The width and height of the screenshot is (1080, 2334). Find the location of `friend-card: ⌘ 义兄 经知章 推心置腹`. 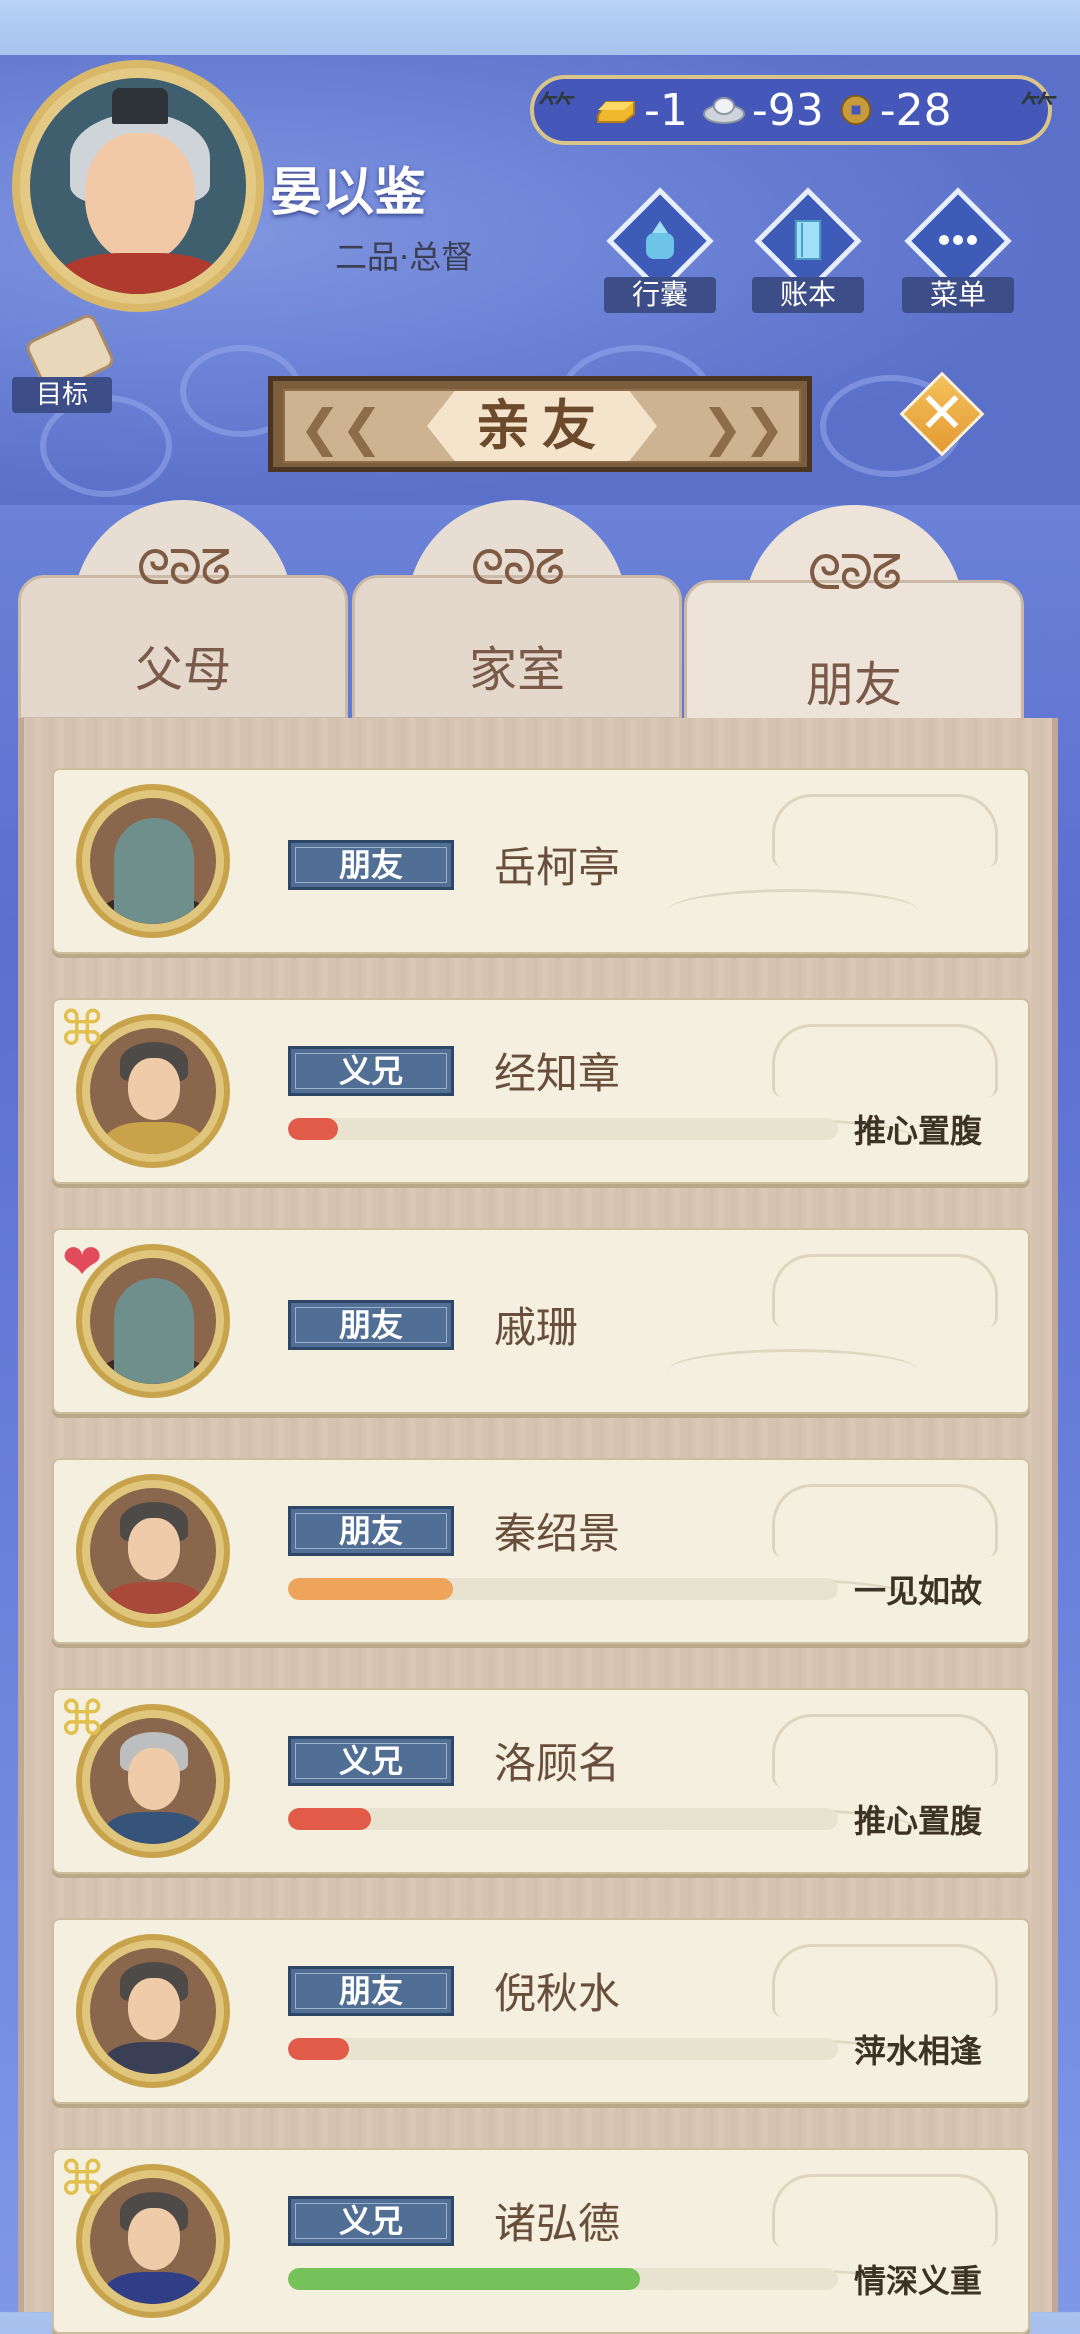

friend-card: ⌘ 义兄 经知章 推心置腹 is located at coordinates (541, 1091).